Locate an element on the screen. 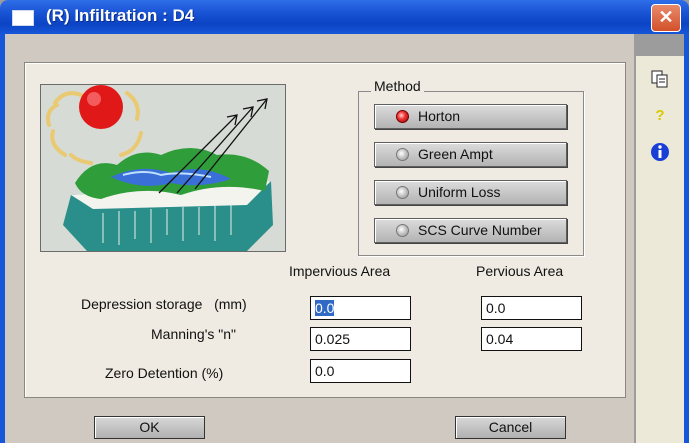 The height and width of the screenshot is (443, 689). method-legend: Method is located at coordinates (397, 86).